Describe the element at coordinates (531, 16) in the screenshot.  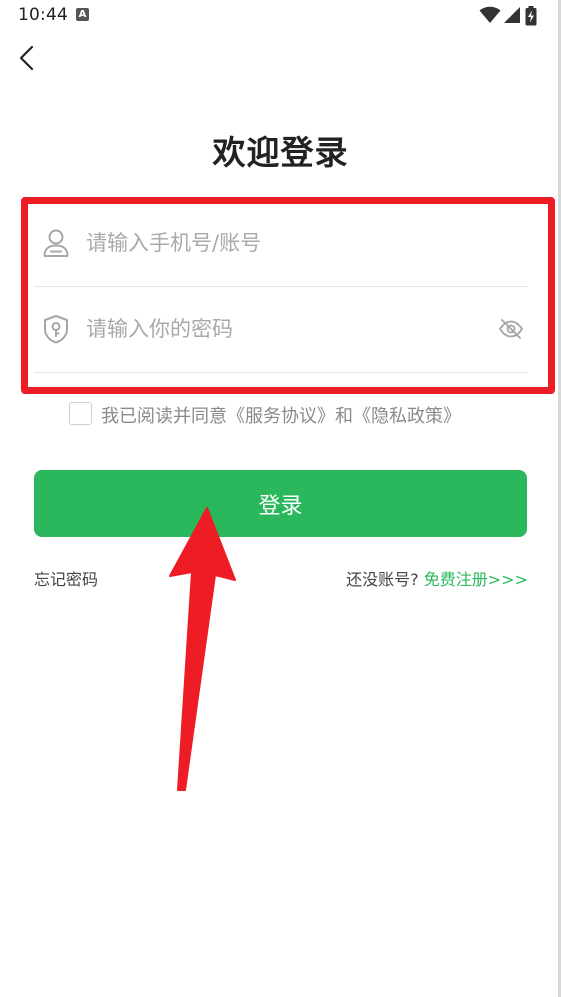
I see `battery-icon` at that location.